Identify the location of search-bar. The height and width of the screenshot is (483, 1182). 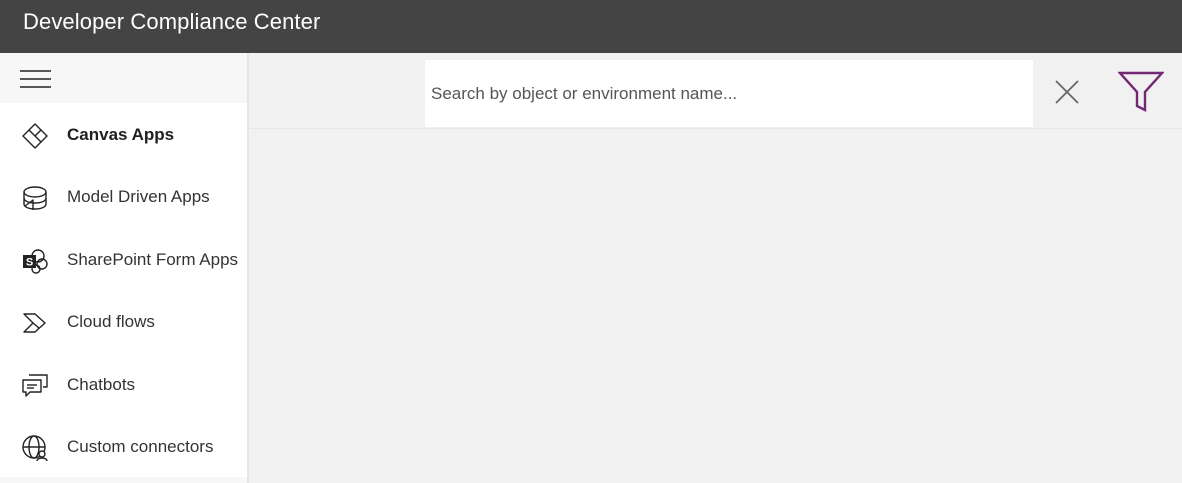
(715, 91).